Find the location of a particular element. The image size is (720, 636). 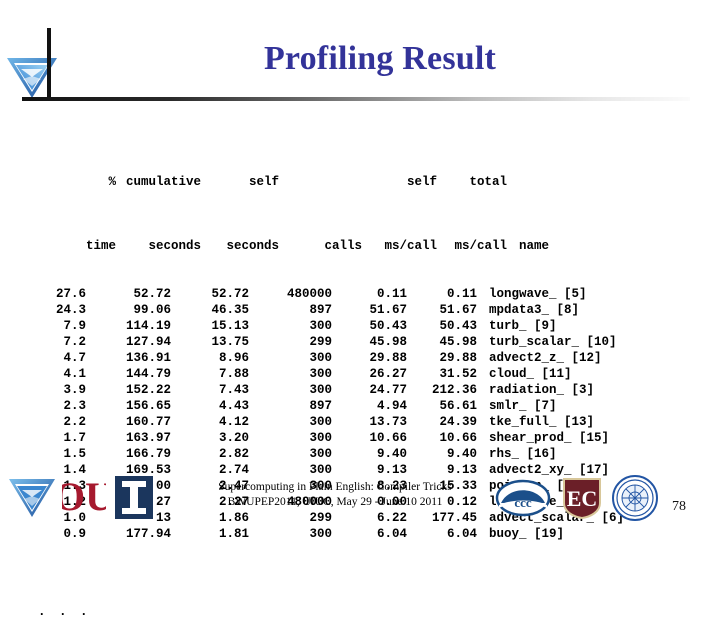

truncation-ellipsis: . . . is located at coordinates (64, 612).